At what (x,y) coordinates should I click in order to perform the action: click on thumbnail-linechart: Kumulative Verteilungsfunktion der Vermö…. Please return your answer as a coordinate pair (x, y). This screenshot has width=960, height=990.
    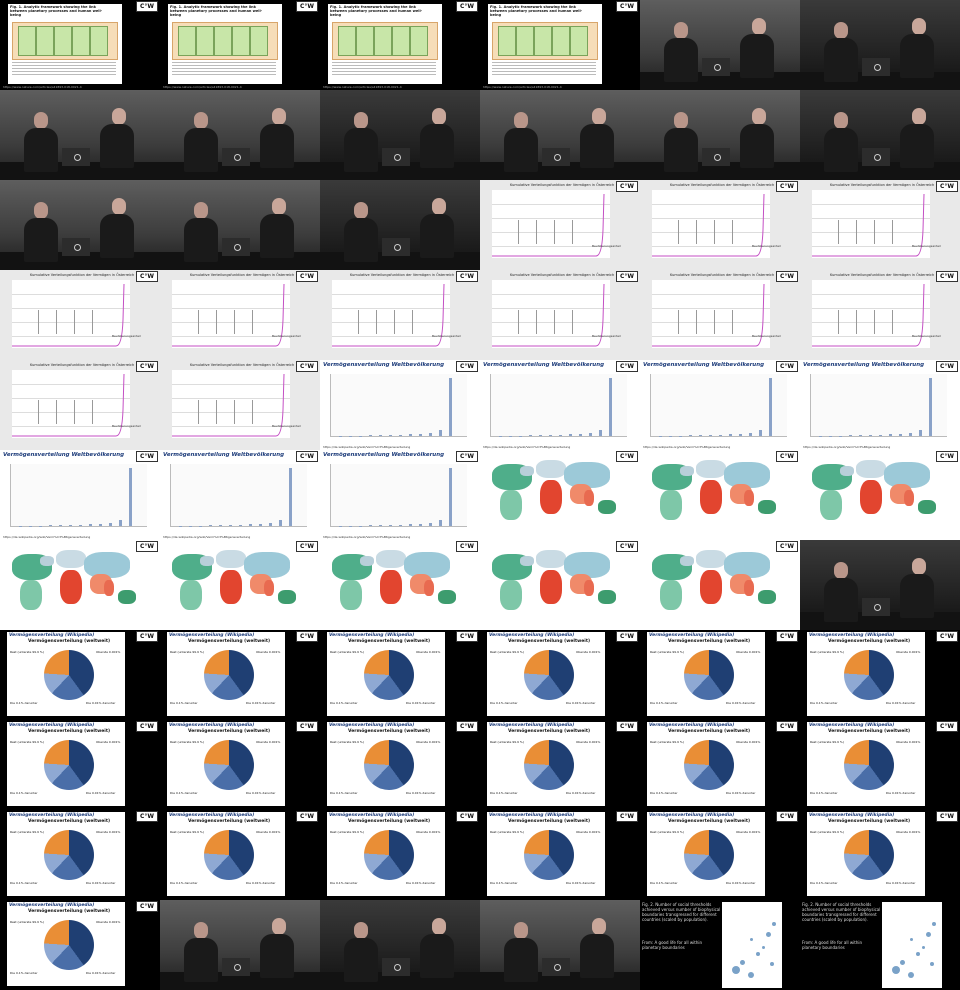
    Looking at the image, I should click on (80, 405).